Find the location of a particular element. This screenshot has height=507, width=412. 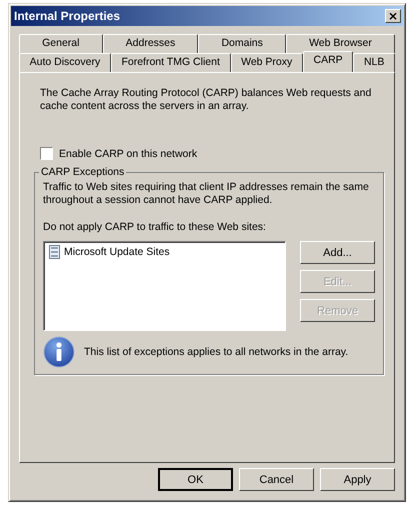

tab: Web Proxy is located at coordinates (266, 62).